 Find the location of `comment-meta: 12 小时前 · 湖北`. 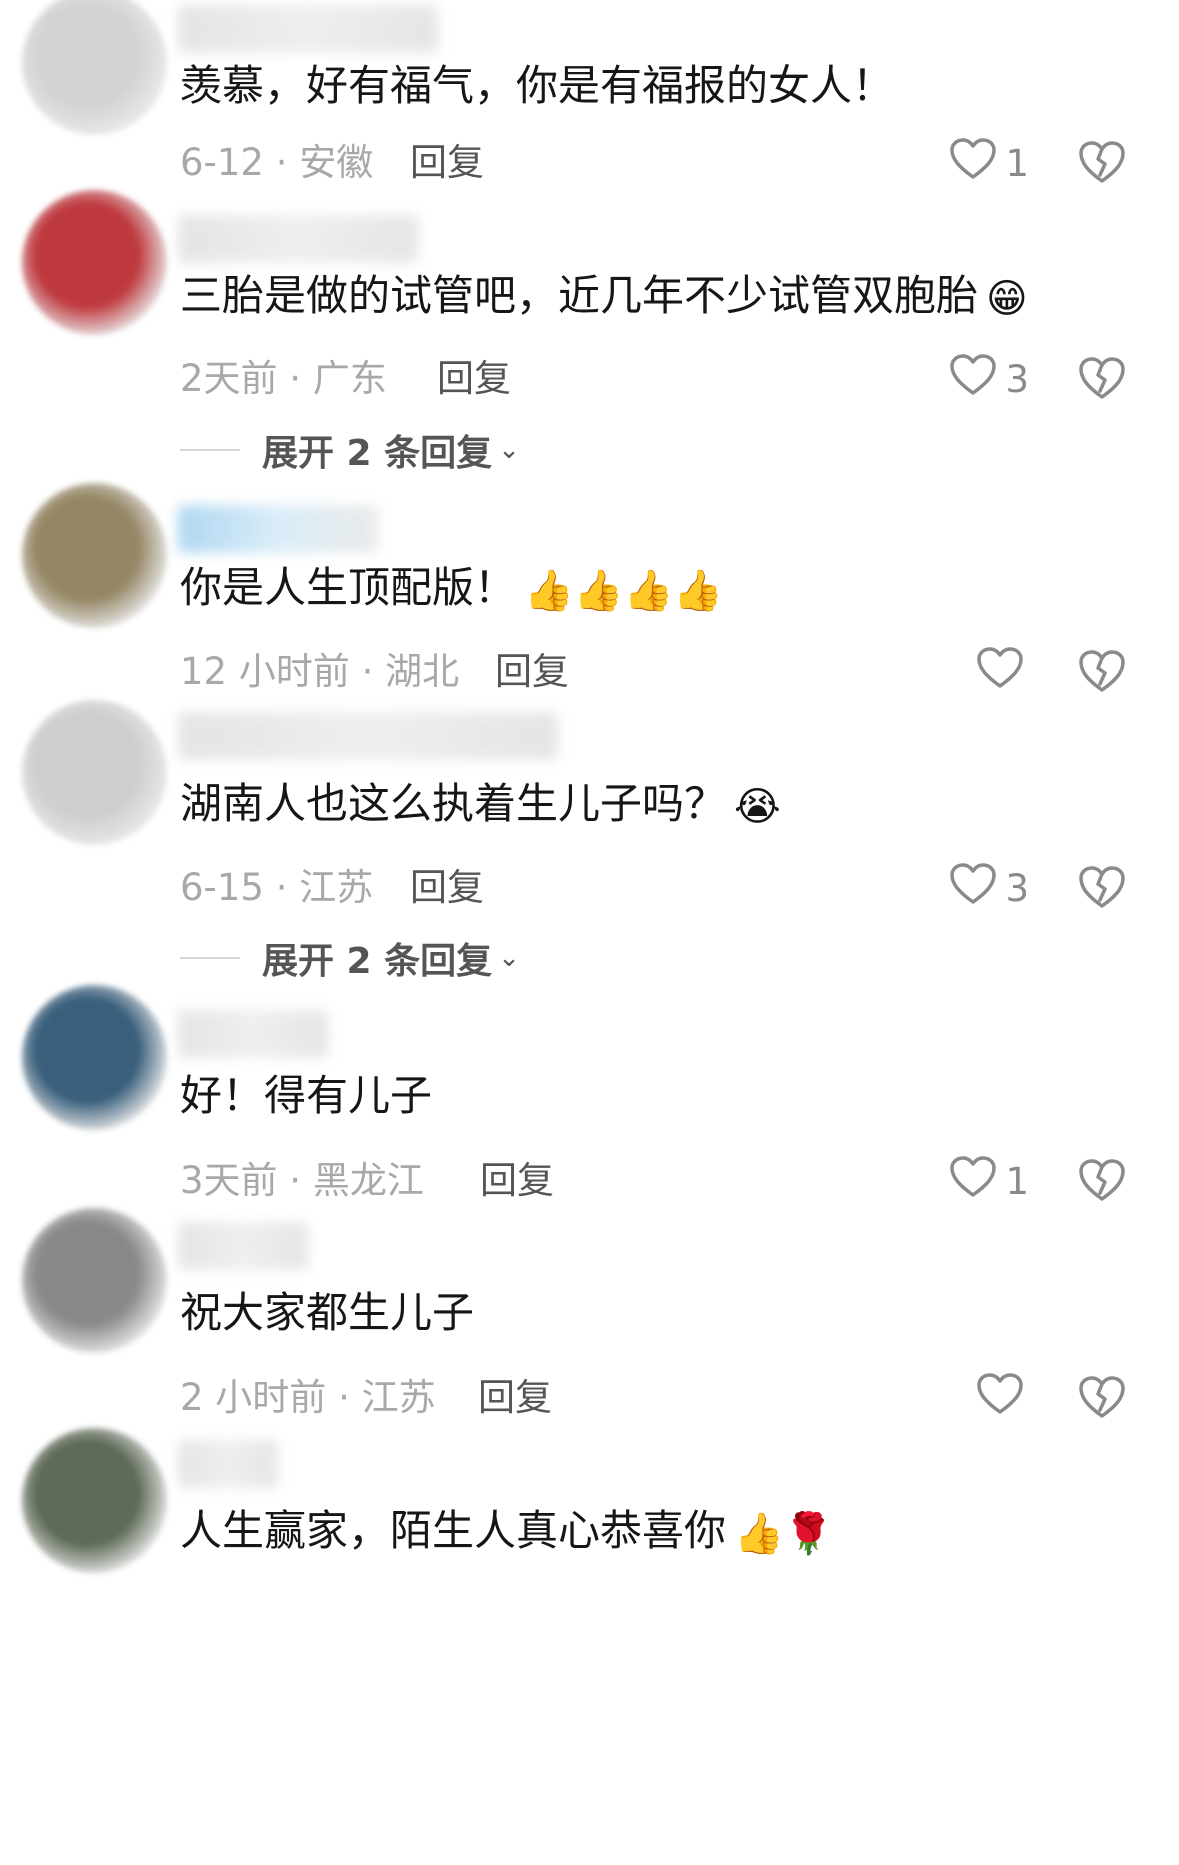

comment-meta: 12 小时前 · 湖北 is located at coordinates (320, 671).